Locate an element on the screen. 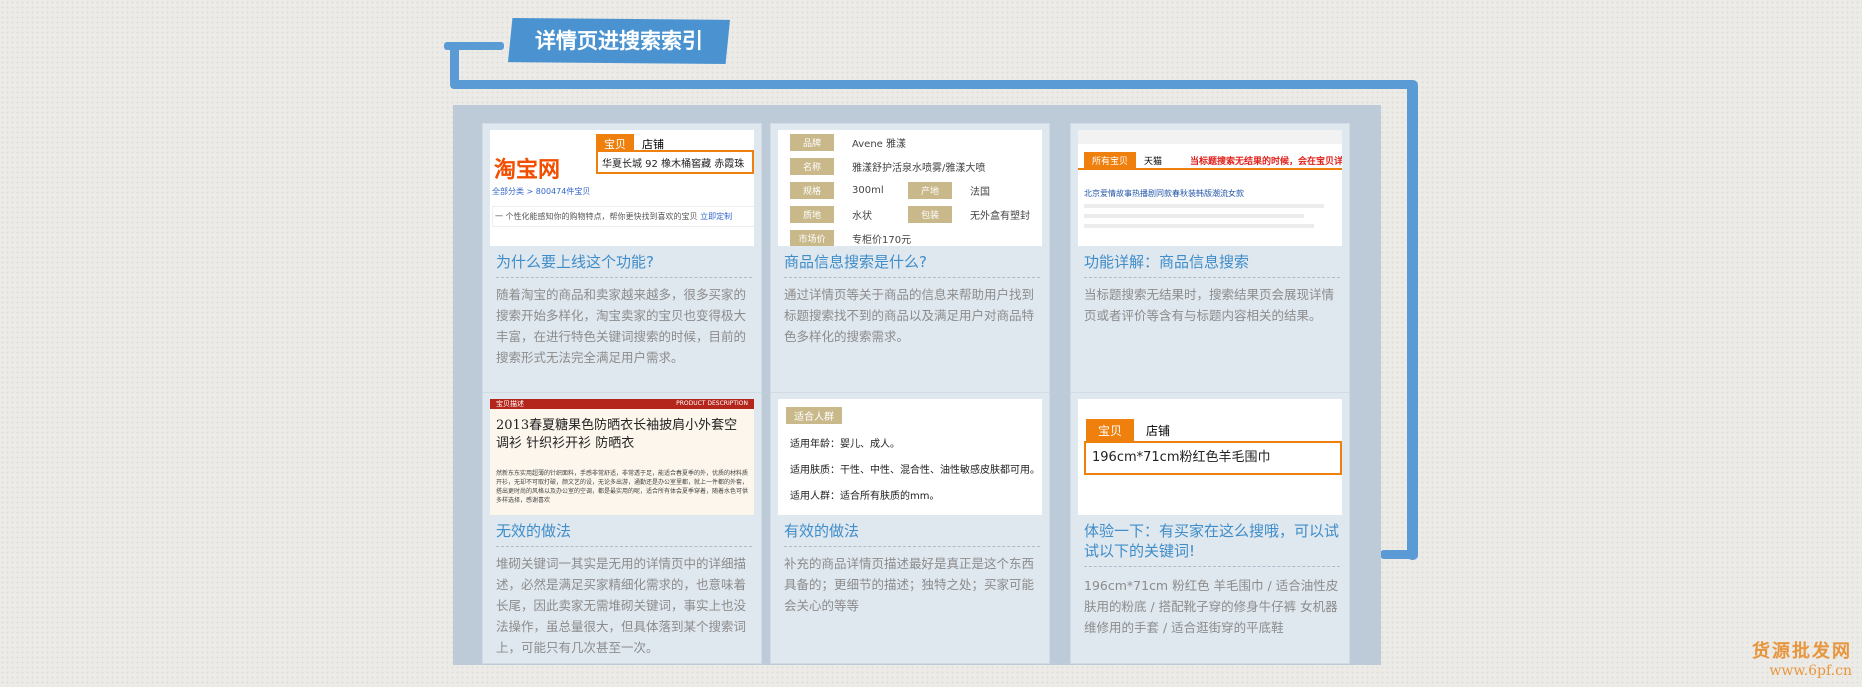 The image size is (1862, 687). detail-line: 适用肤质：干性、中性、混合性、油性敏感皮肤都可用。 is located at coordinates (915, 470).